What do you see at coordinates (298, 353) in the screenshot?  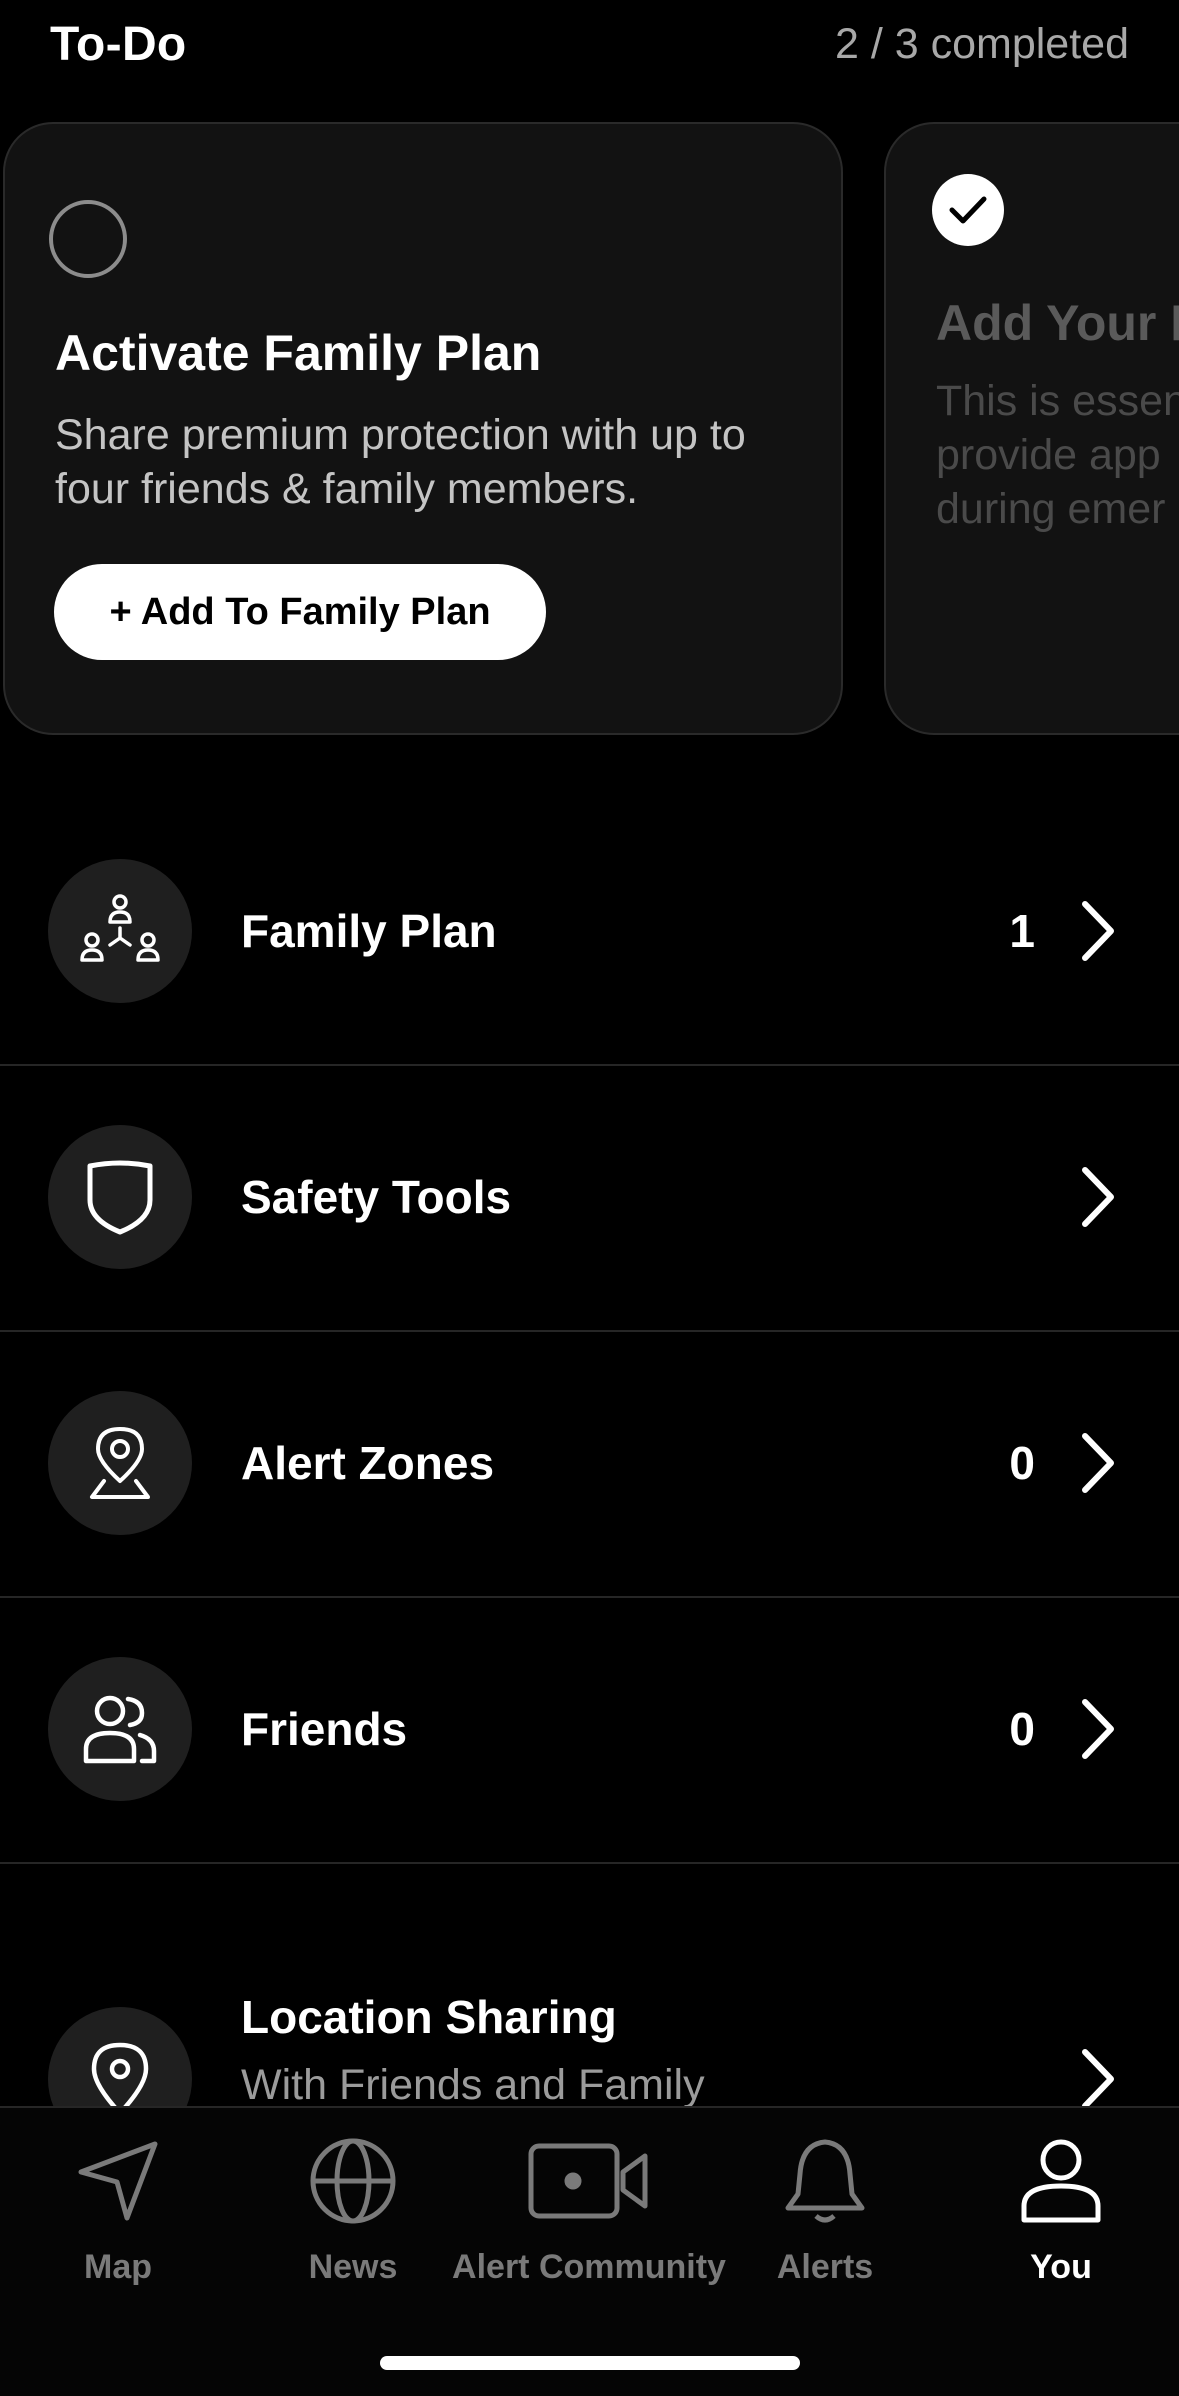 I see `card-title: Activate Family Plan` at bounding box center [298, 353].